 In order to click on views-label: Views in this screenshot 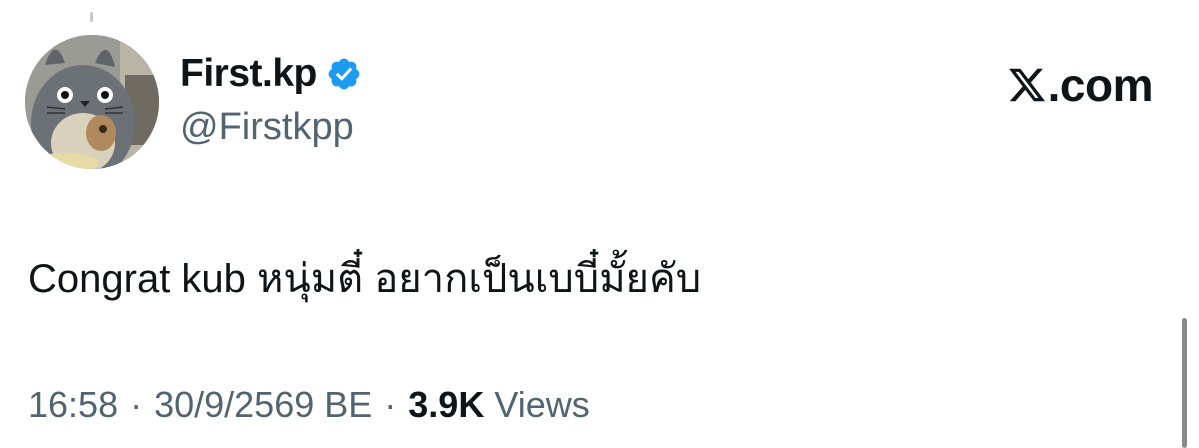, I will do `click(542, 404)`.